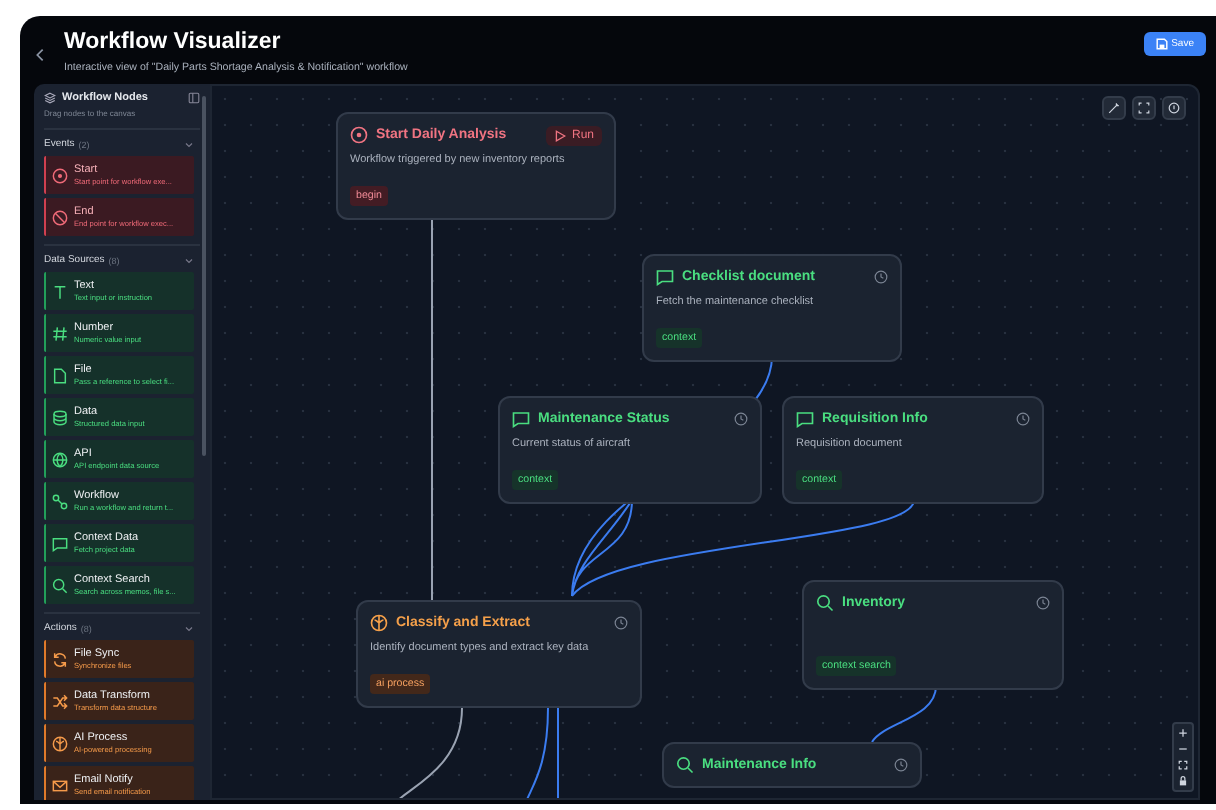 This screenshot has height=810, width=1216. What do you see at coordinates (559, 135) in the screenshot?
I see `play-icon` at bounding box center [559, 135].